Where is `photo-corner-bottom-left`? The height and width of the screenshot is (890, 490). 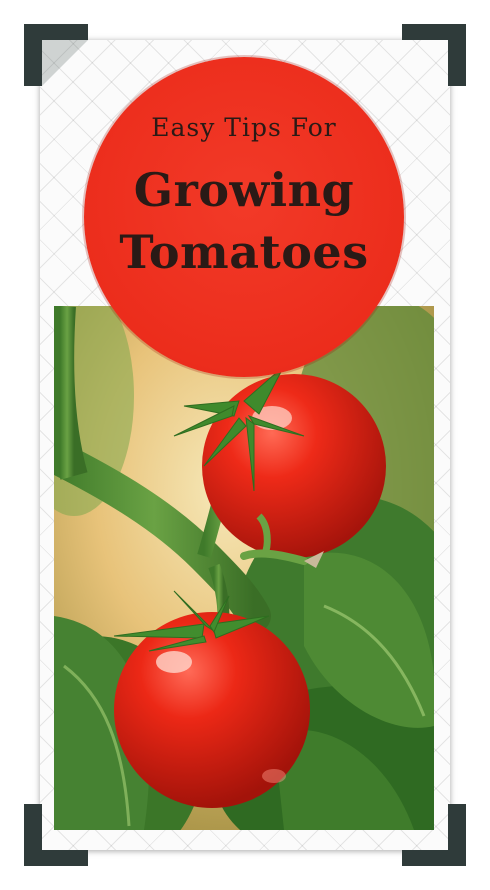
photo-corner-bottom-left is located at coordinates (56, 834).